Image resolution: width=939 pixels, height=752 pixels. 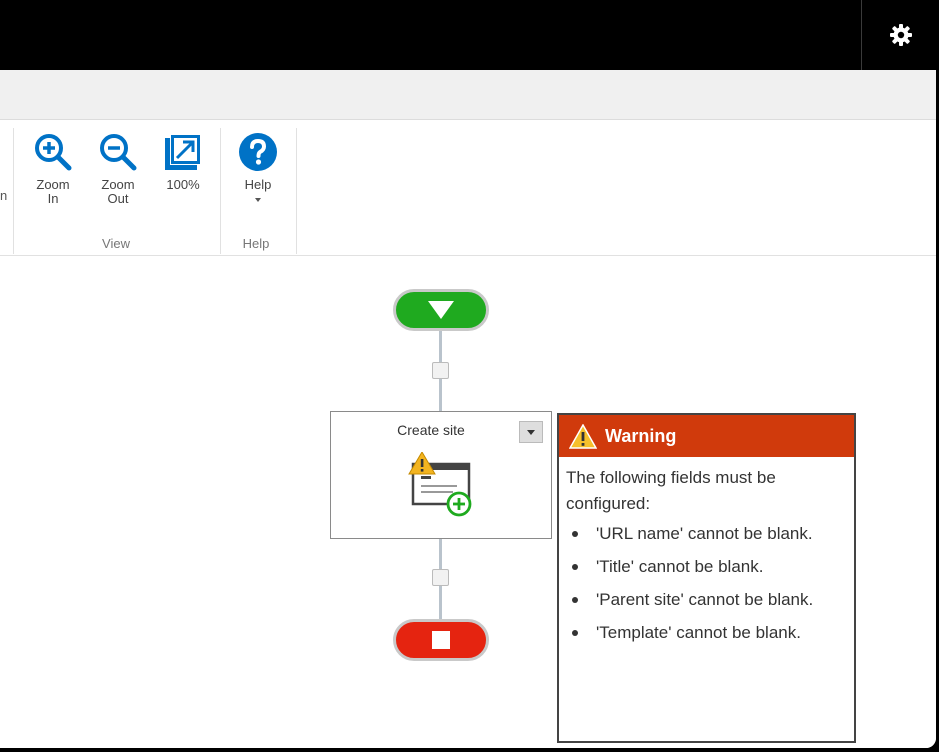 I want to click on zoom-out-label-2: Out, so click(x=118, y=198).